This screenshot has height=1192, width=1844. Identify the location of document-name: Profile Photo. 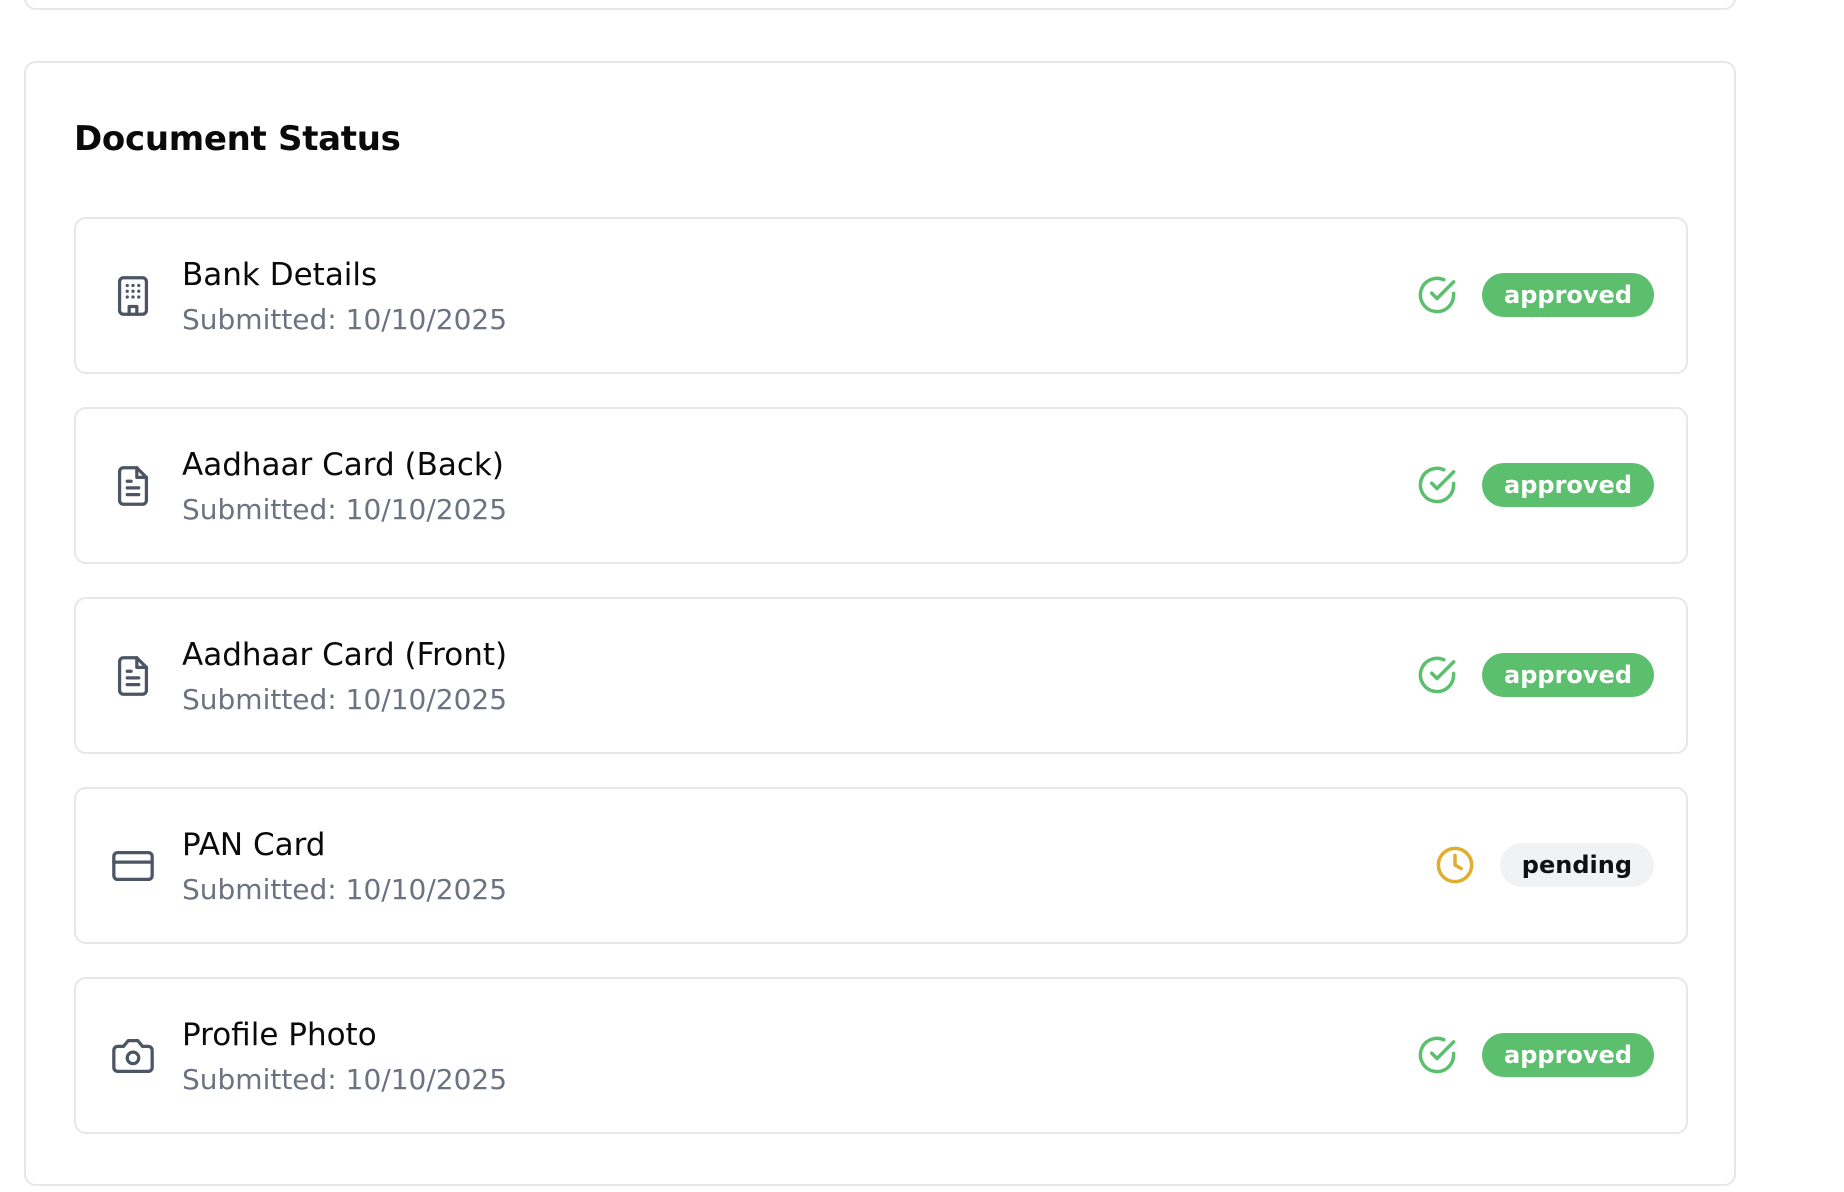
(279, 1035).